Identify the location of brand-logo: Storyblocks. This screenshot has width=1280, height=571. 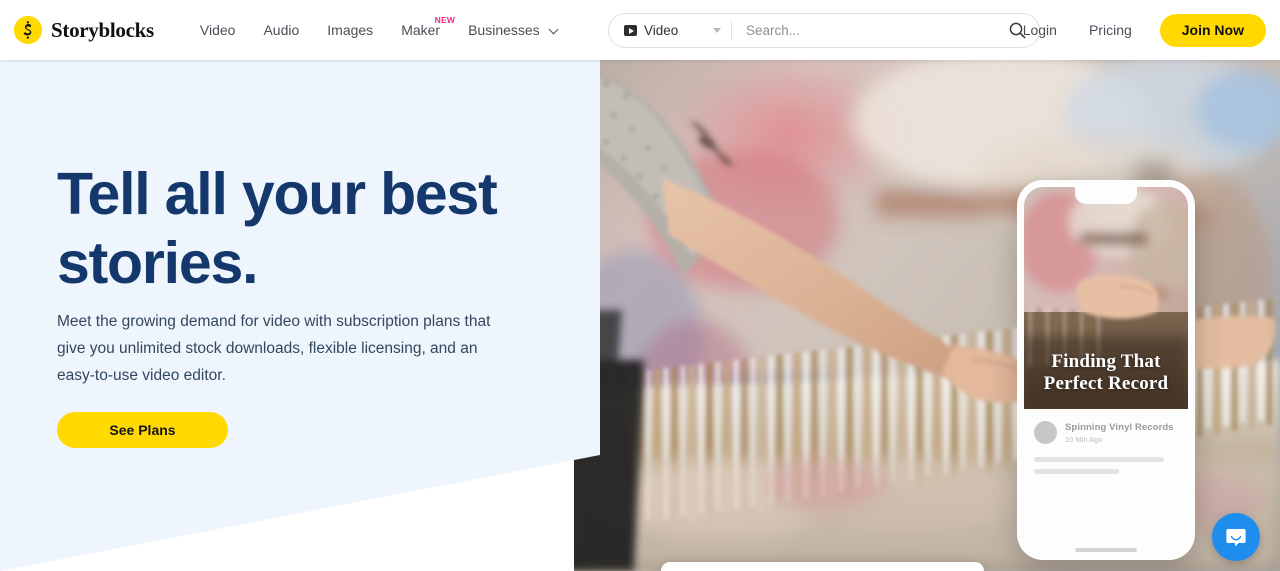
(84, 30).